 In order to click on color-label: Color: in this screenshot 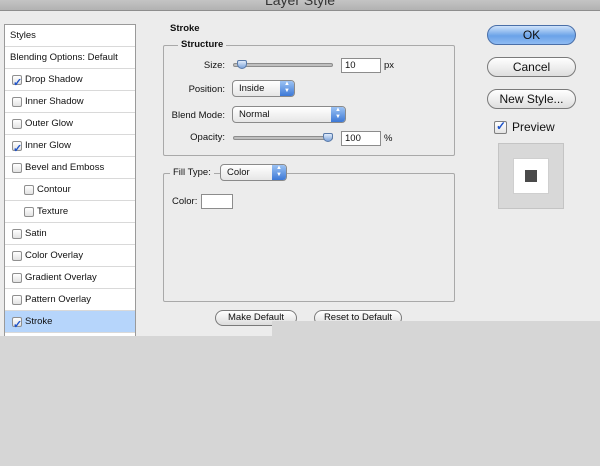, I will do `click(185, 201)`.